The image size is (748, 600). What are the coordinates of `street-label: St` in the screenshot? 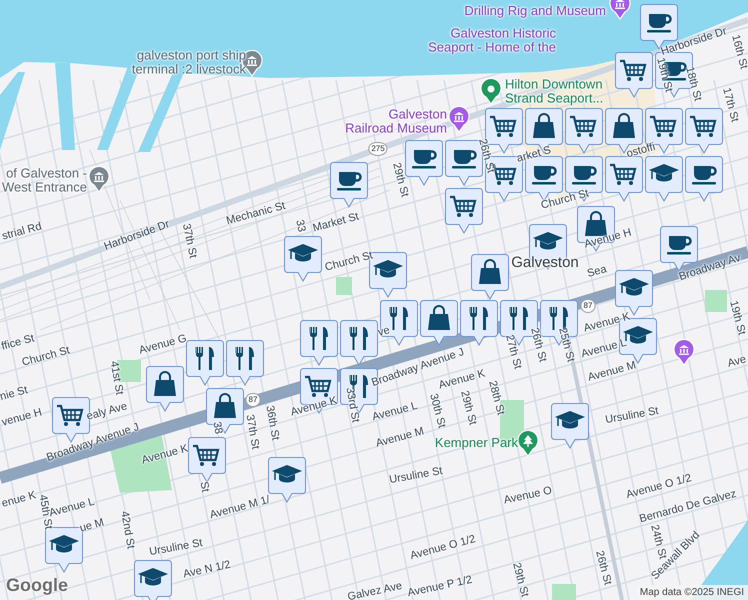 It's located at (204, 487).